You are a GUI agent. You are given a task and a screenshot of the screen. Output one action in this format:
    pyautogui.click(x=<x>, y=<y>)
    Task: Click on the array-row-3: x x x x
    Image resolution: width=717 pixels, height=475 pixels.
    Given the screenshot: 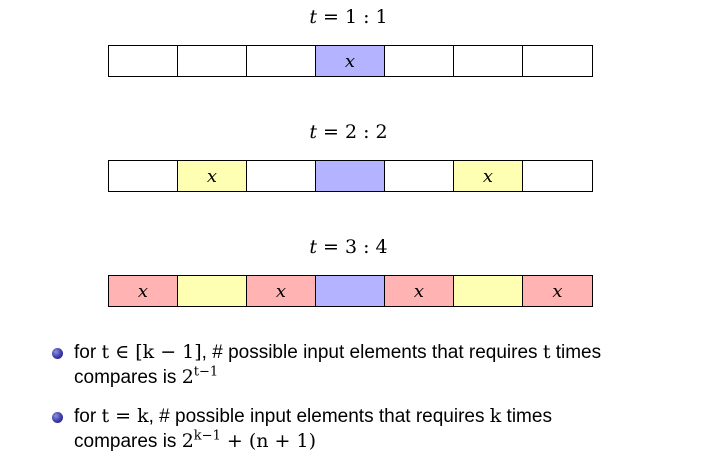 What is the action you would take?
    pyautogui.click(x=350, y=291)
    